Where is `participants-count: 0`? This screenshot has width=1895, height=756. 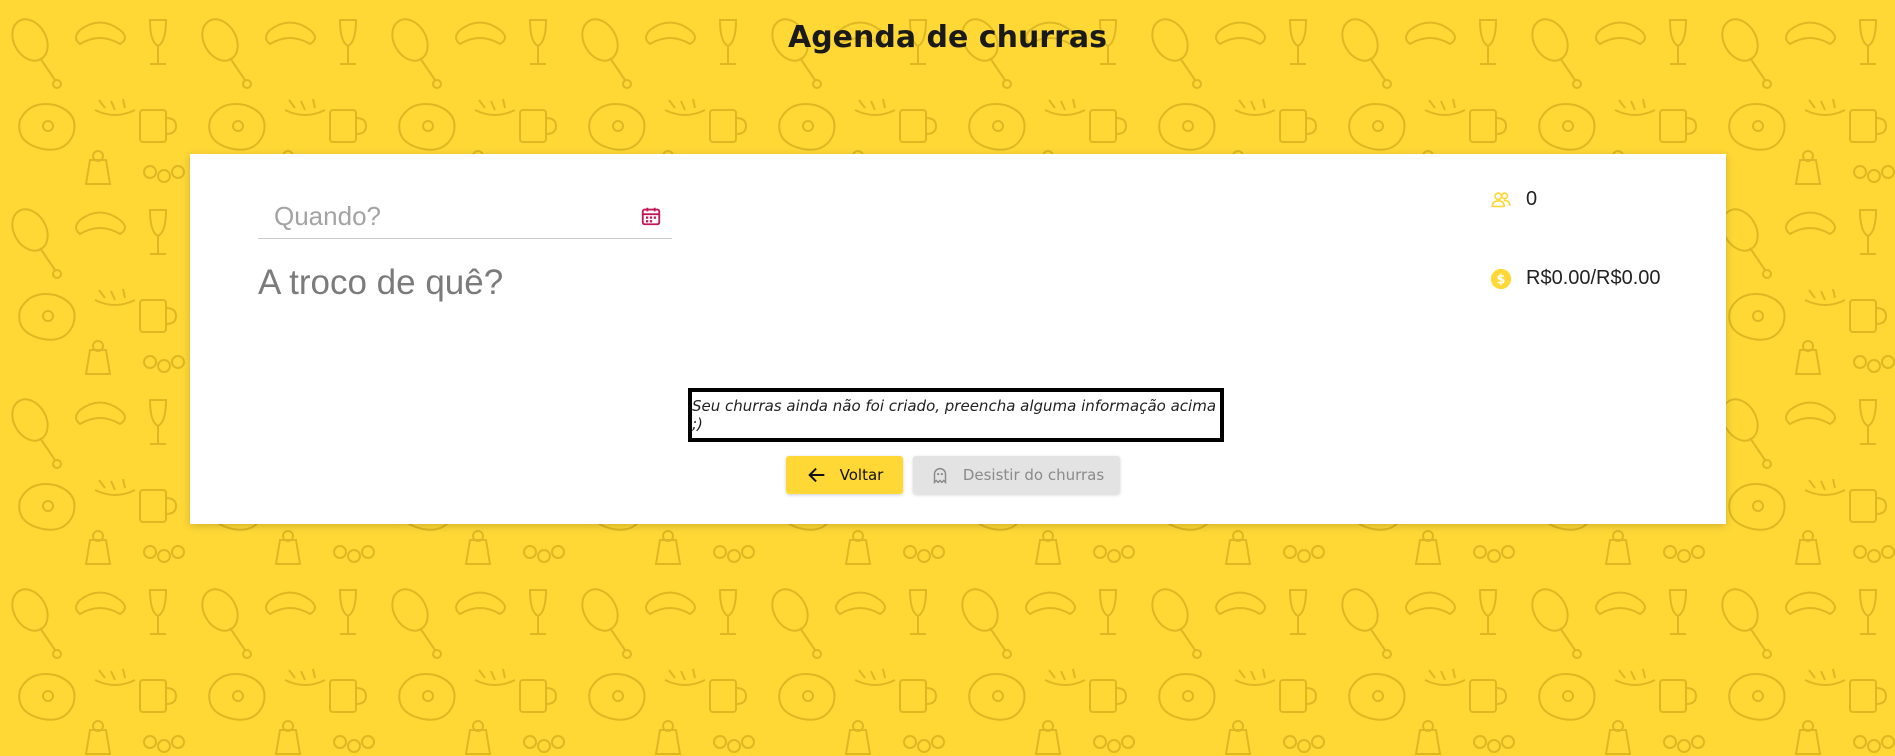 participants-count: 0 is located at coordinates (1513, 199).